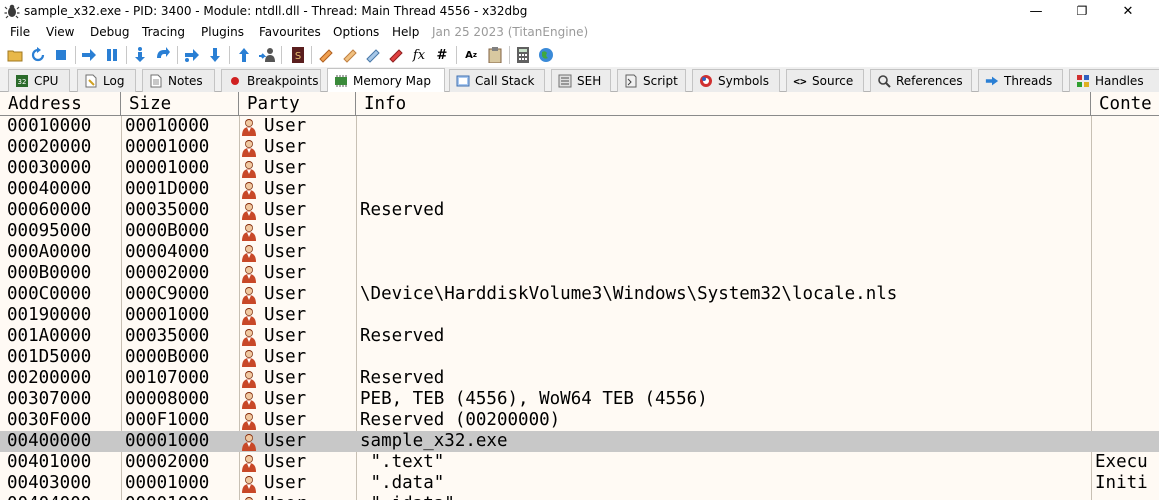  I want to click on labels-icon, so click(373, 55).